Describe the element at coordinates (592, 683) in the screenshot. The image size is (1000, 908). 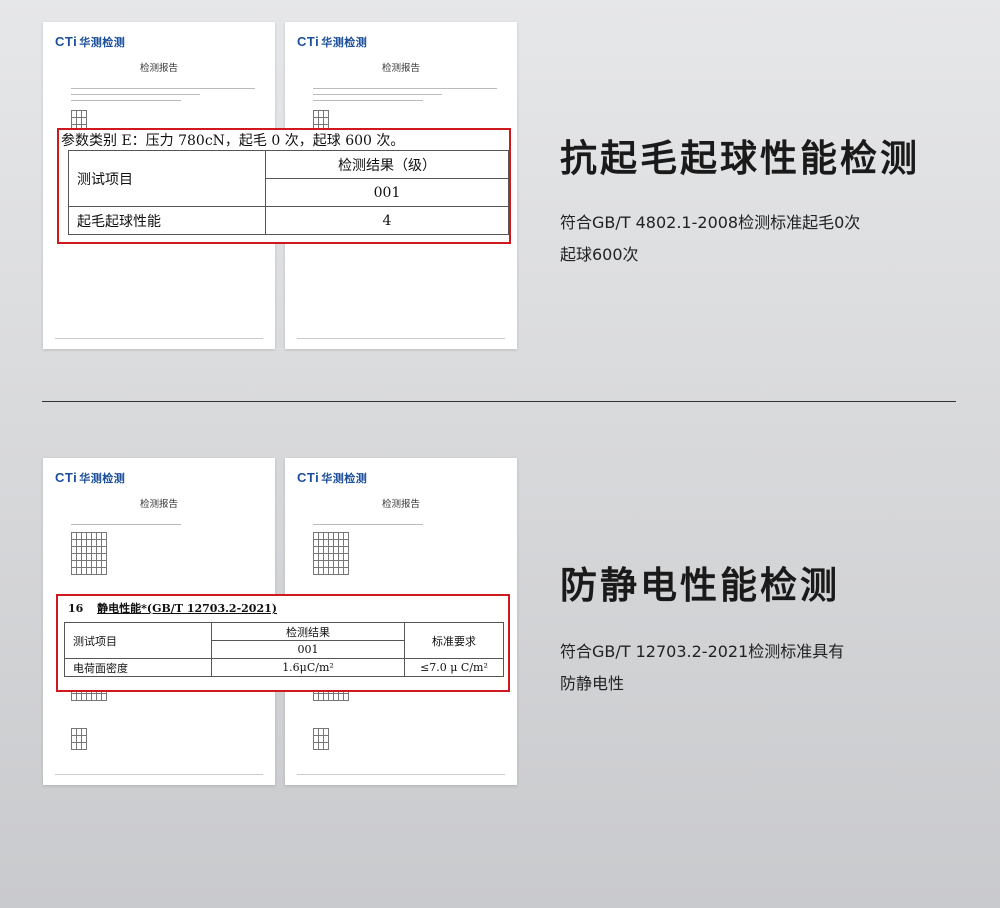
I see `desc-line-2: 防静电性` at that location.